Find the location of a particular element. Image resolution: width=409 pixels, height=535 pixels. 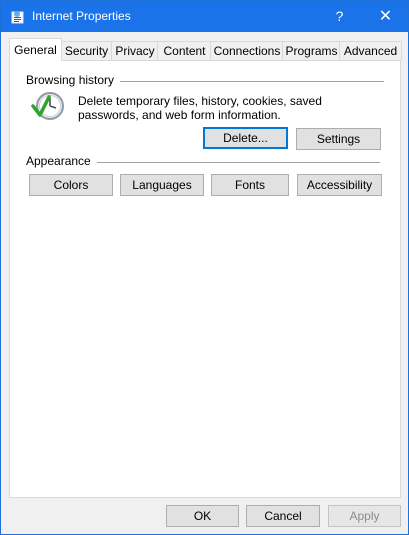

tab-content: Content is located at coordinates (184, 51).